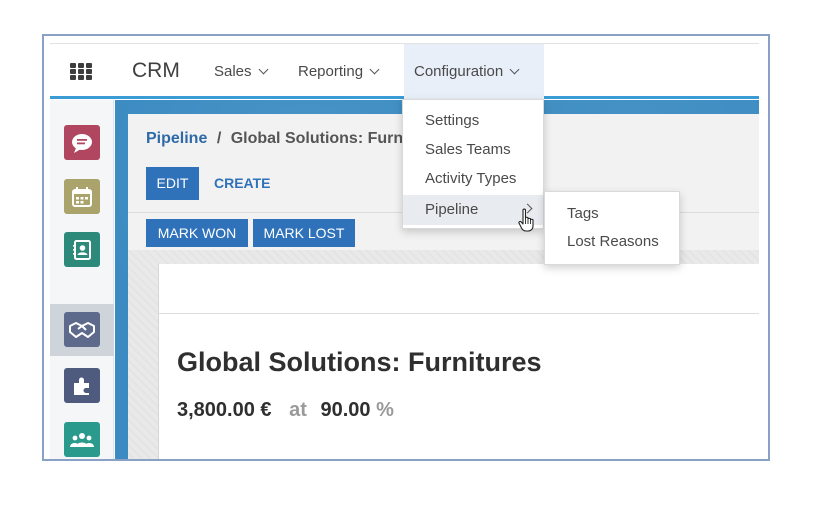  I want to click on crm-handshake-icon, so click(82, 329).